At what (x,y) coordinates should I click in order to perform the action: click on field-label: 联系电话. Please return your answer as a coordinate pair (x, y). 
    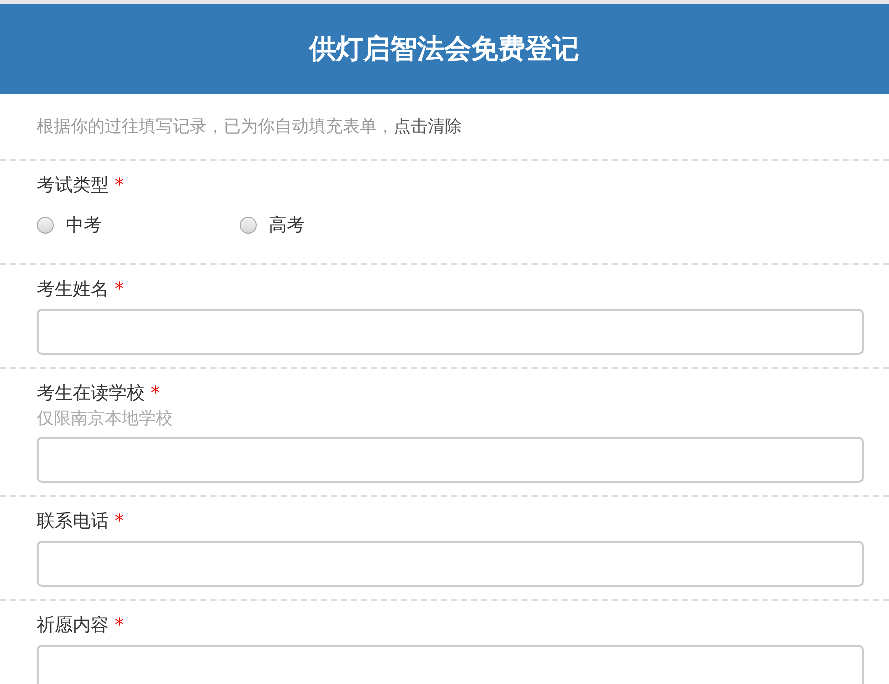
    Looking at the image, I should click on (73, 521).